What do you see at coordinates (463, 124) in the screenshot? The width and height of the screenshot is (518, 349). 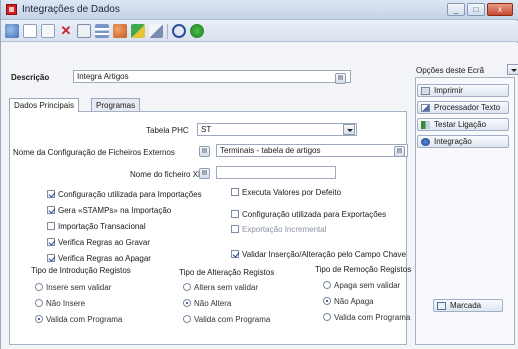 I see `testar-ligacao-button: Testar Ligação` at bounding box center [463, 124].